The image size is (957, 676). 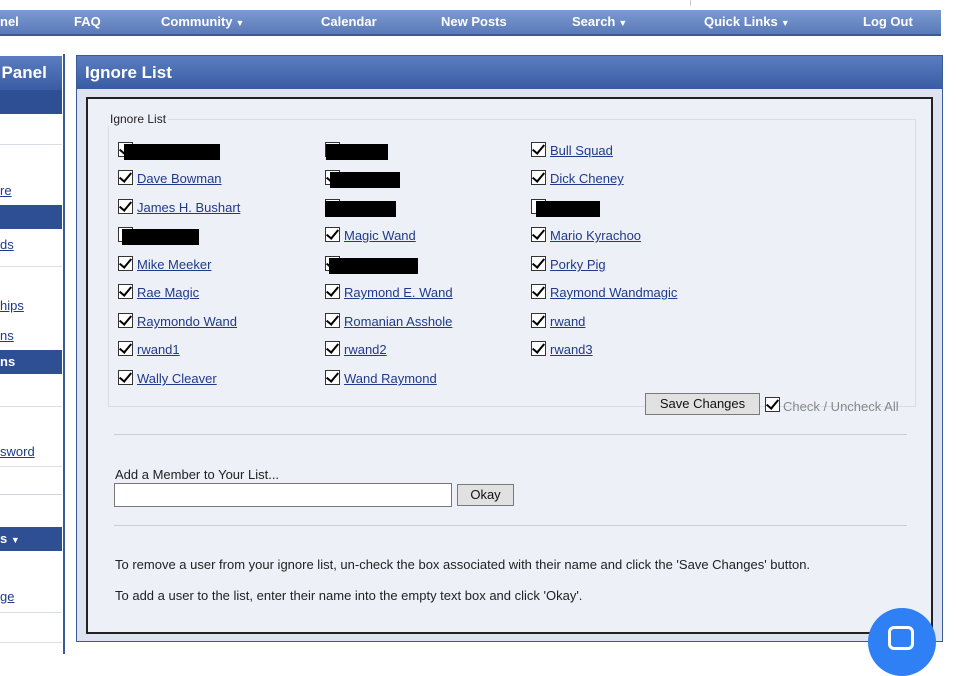 What do you see at coordinates (901, 638) in the screenshot?
I see `chat-launcher-icon` at bounding box center [901, 638].